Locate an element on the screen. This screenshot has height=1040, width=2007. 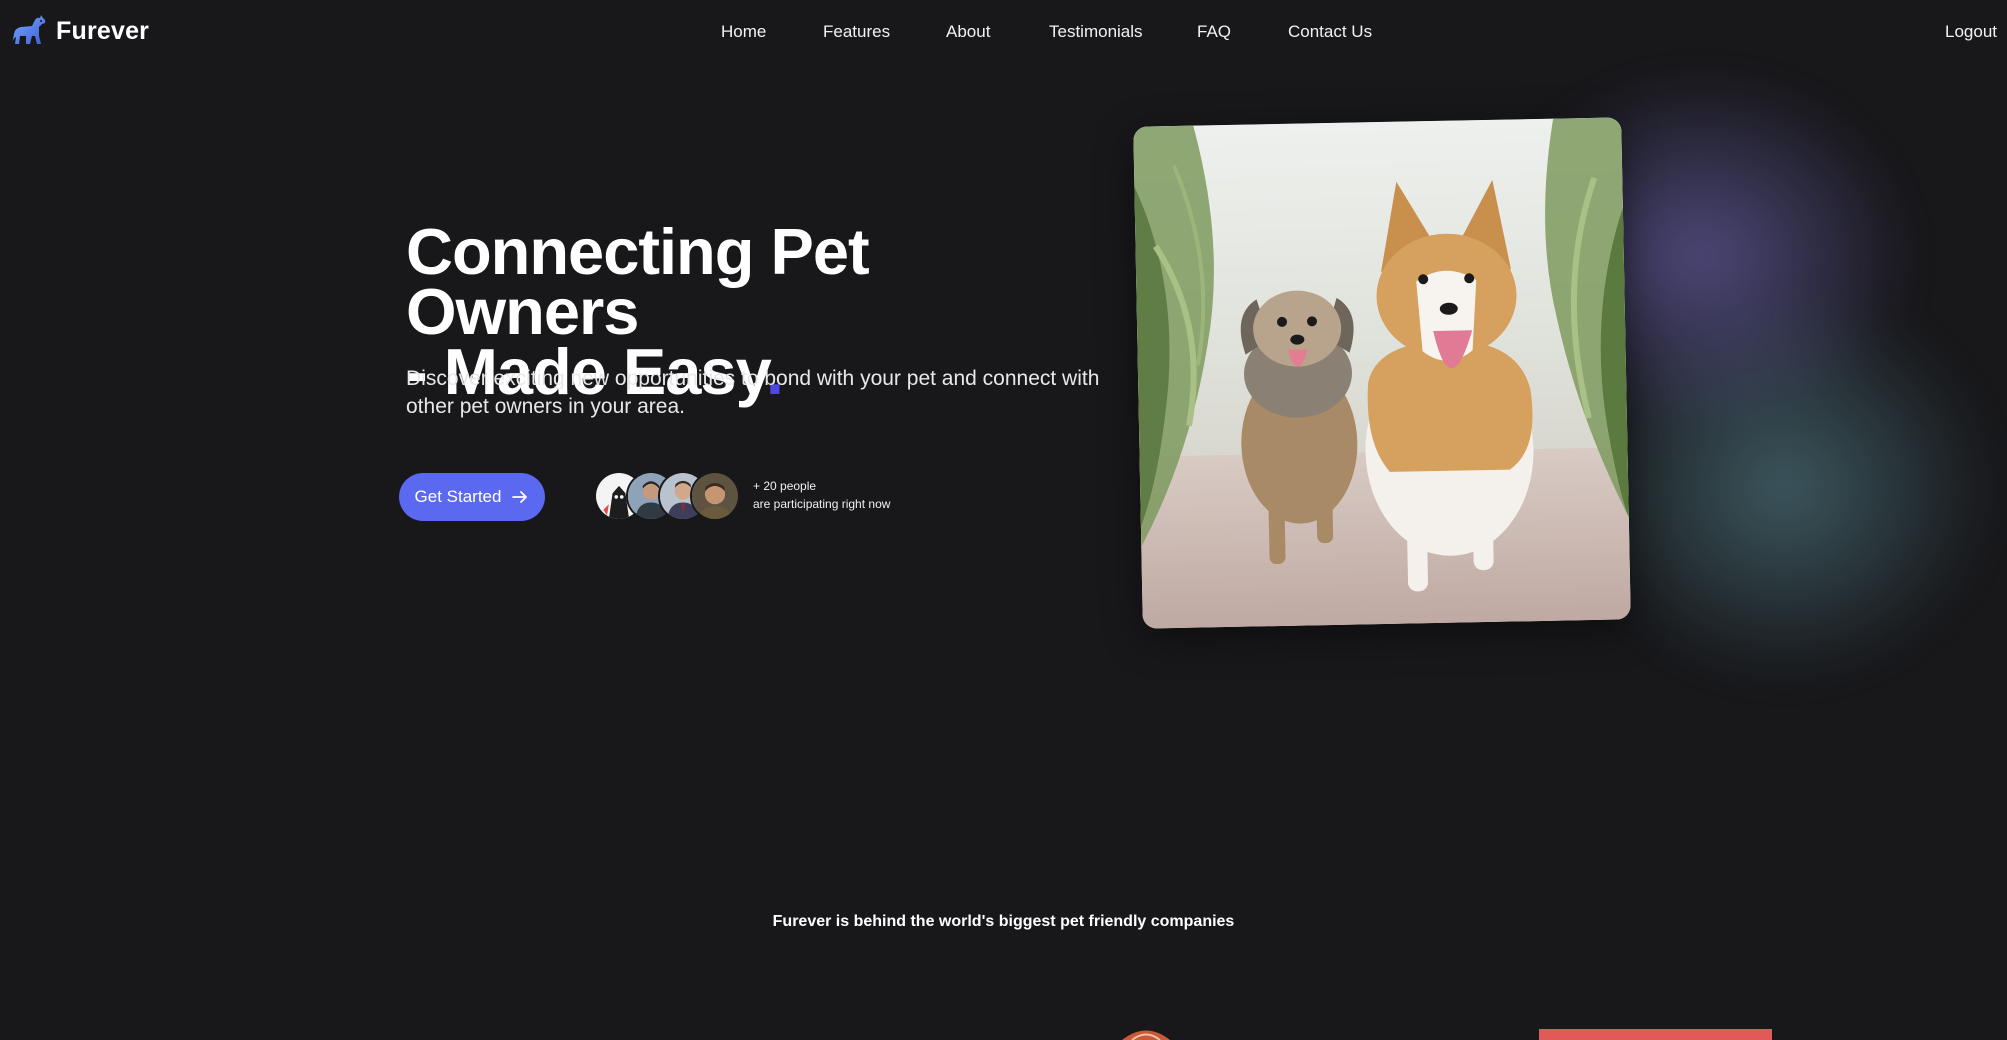
dog-logo-icon is located at coordinates (29, 29).